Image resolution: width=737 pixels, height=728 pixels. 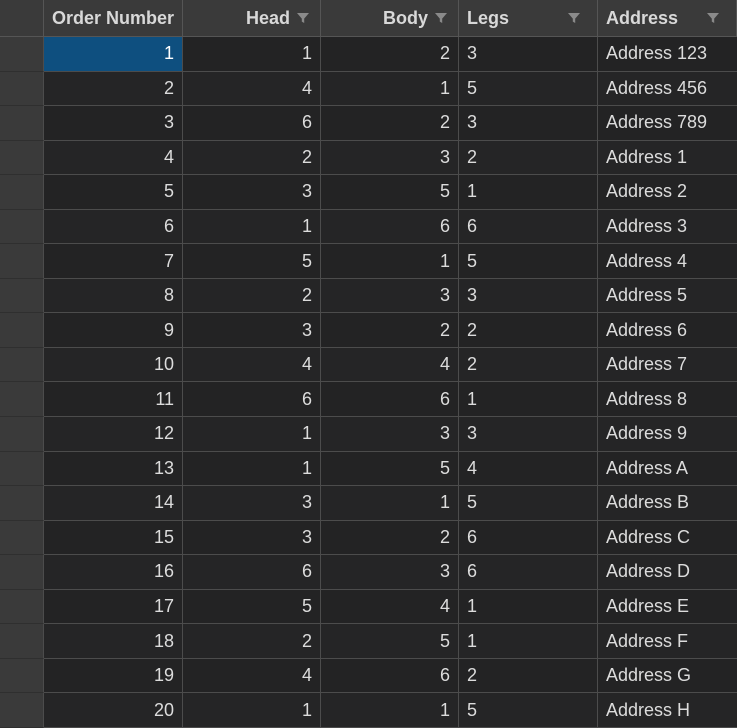 What do you see at coordinates (667, 607) in the screenshot?
I see `cell-address: Address E` at bounding box center [667, 607].